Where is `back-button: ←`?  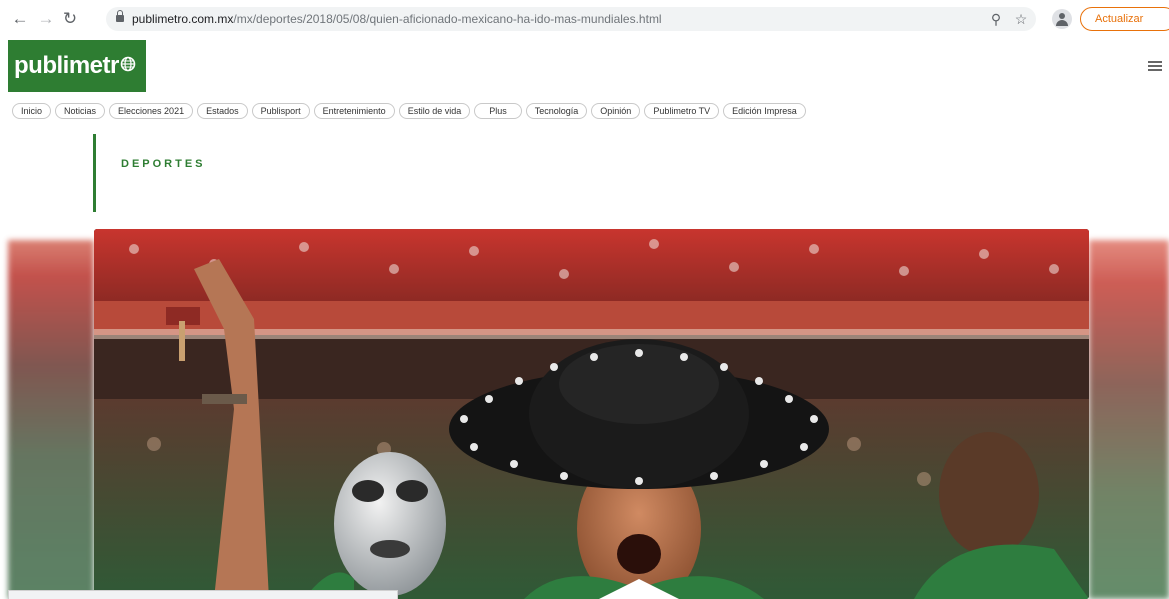
back-button: ← is located at coordinates (20, 19).